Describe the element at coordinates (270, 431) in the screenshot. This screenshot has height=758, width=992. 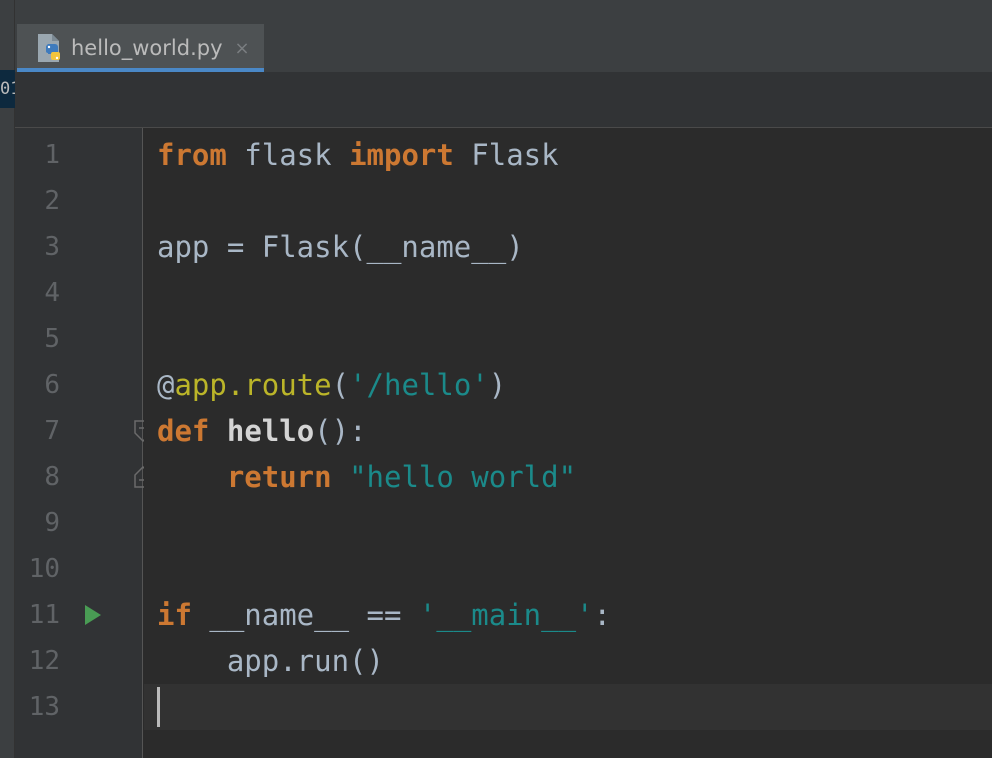
I see `code-token: hello` at that location.